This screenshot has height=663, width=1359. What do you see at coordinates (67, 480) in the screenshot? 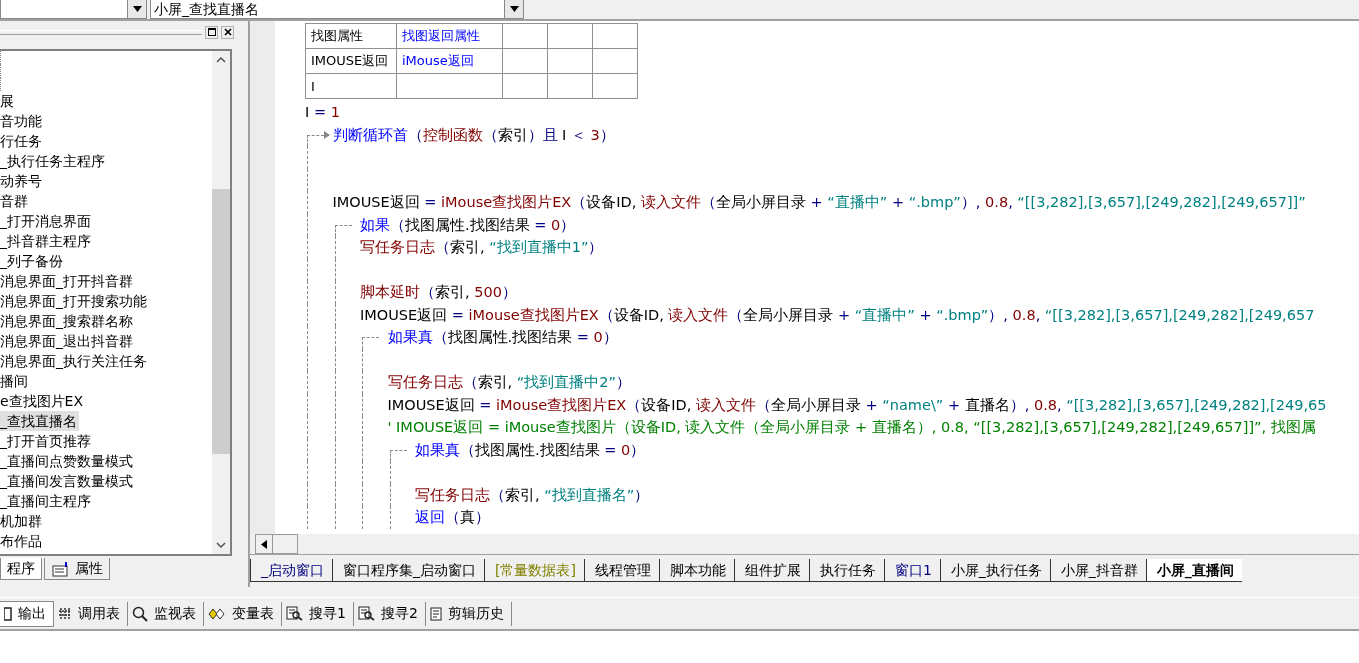
I see `tree-item: _直播间发言数量模式` at bounding box center [67, 480].